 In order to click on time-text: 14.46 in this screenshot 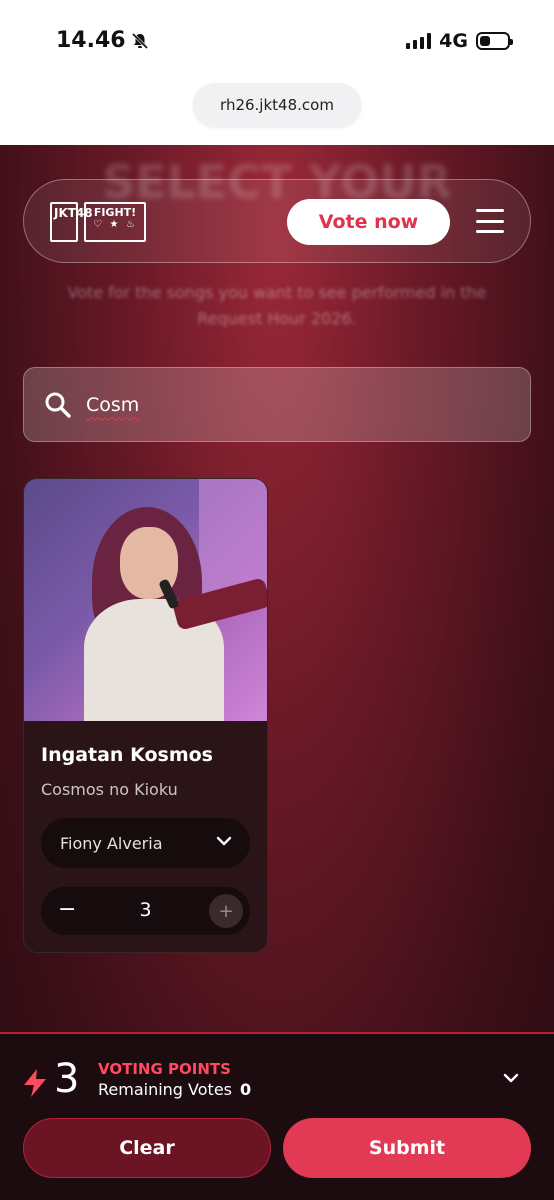, I will do `click(91, 40)`.